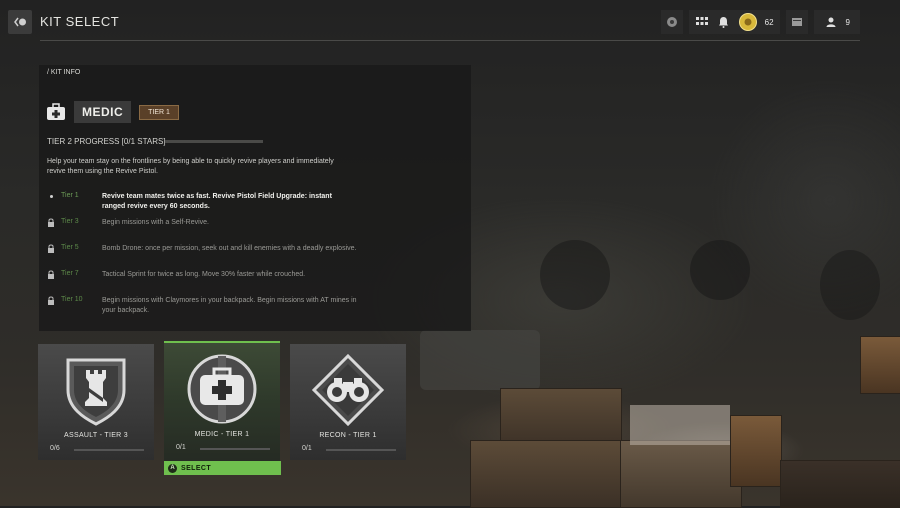 The width and height of the screenshot is (900, 508). What do you see at coordinates (51, 196) in the screenshot?
I see `unlocked-bullet-icon` at bounding box center [51, 196].